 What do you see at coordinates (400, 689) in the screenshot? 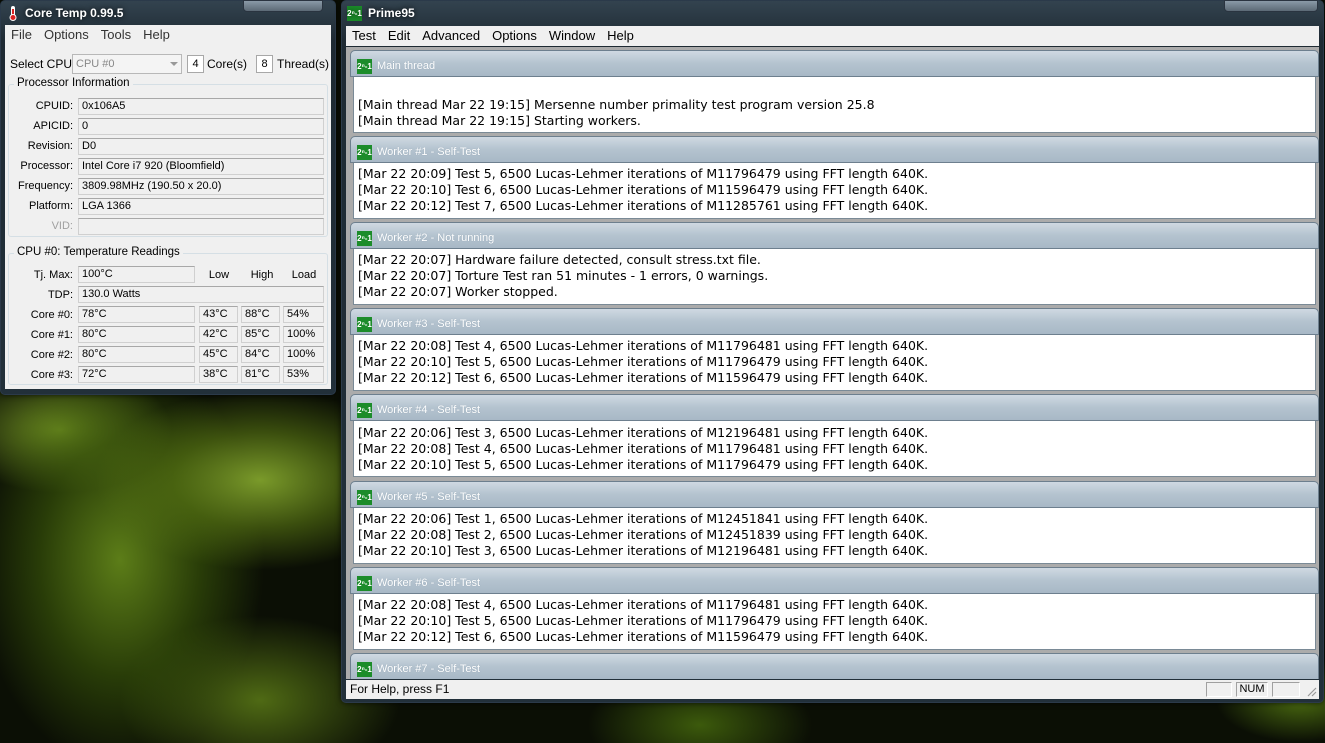
I see `status-text: For Help, press F1` at bounding box center [400, 689].